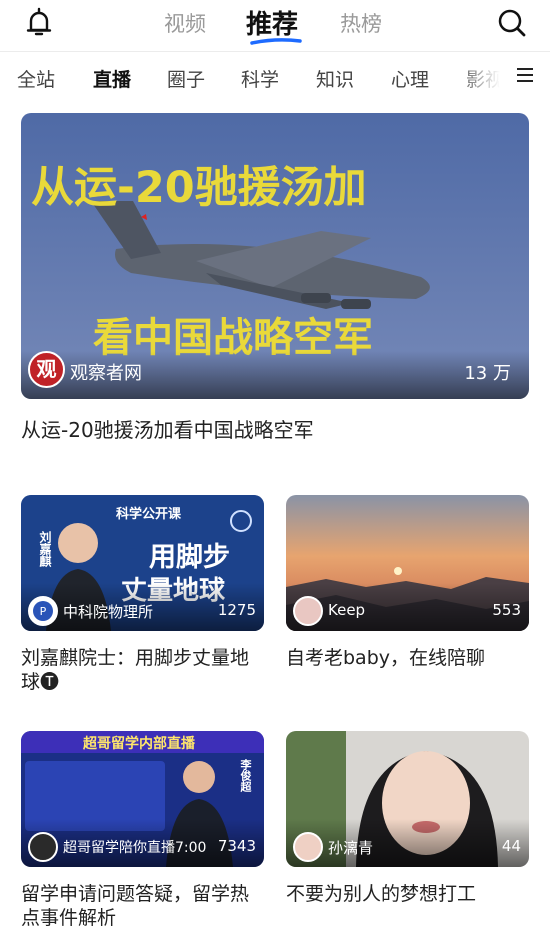 The image size is (550, 935). I want to click on category-all: 全站, so click(36, 78).